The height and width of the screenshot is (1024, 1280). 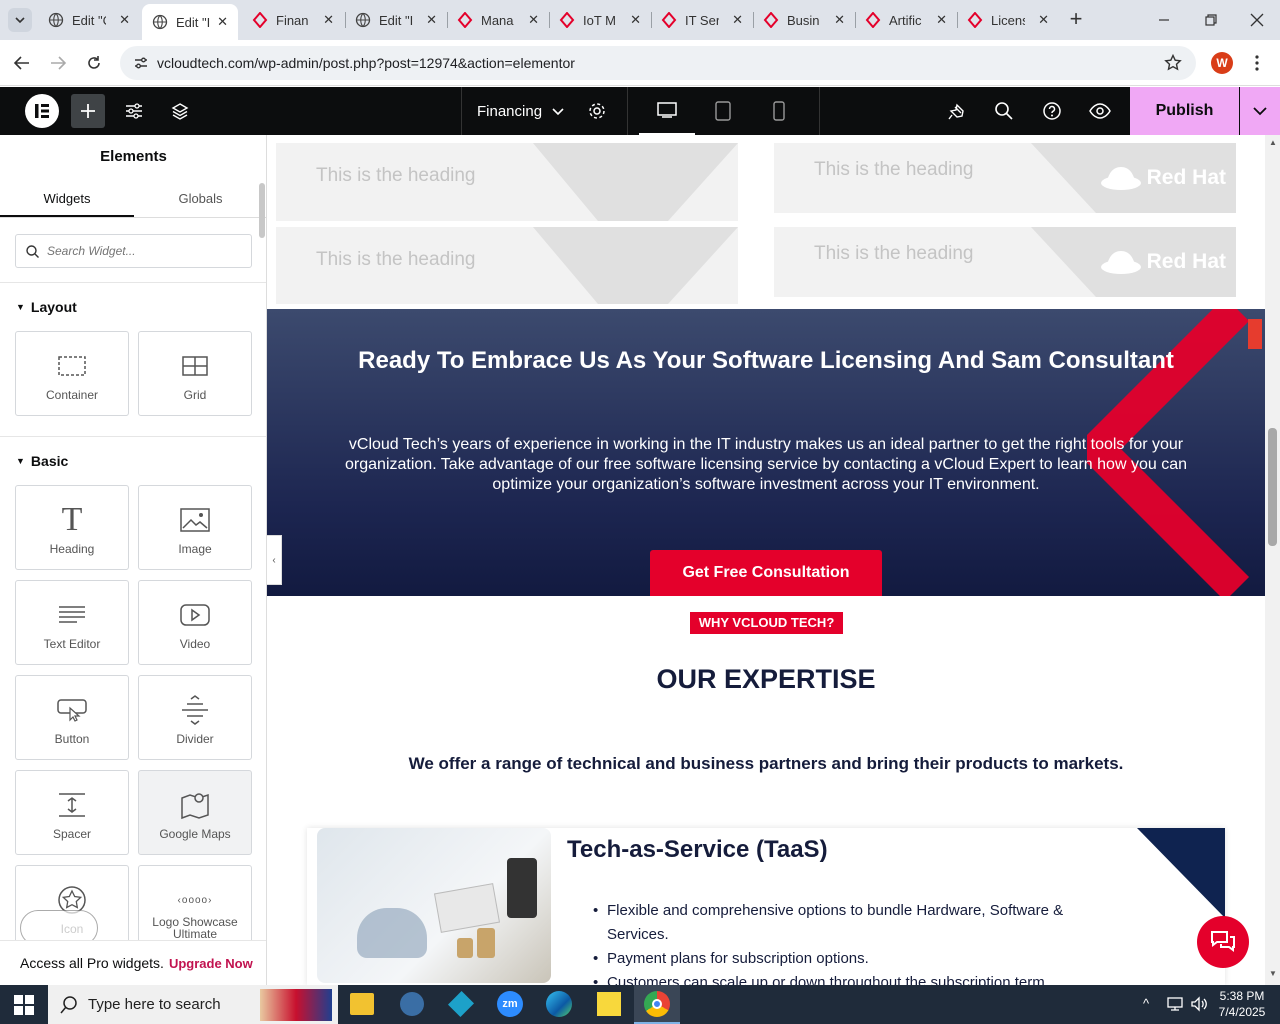 What do you see at coordinates (195, 717) in the screenshot?
I see `widget-divider: Divider` at bounding box center [195, 717].